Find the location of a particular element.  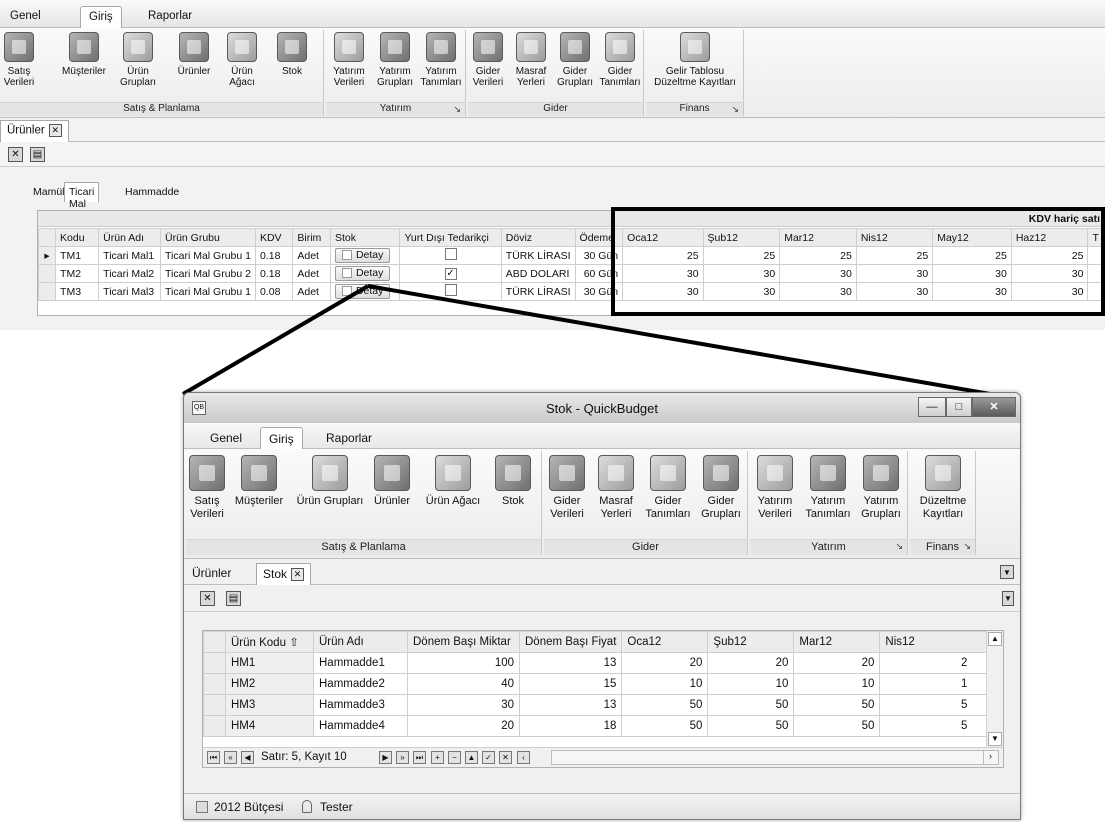

duzeltme-kayitlari-button: Düzeltme Kayıtları is located at coordinates (943, 486).